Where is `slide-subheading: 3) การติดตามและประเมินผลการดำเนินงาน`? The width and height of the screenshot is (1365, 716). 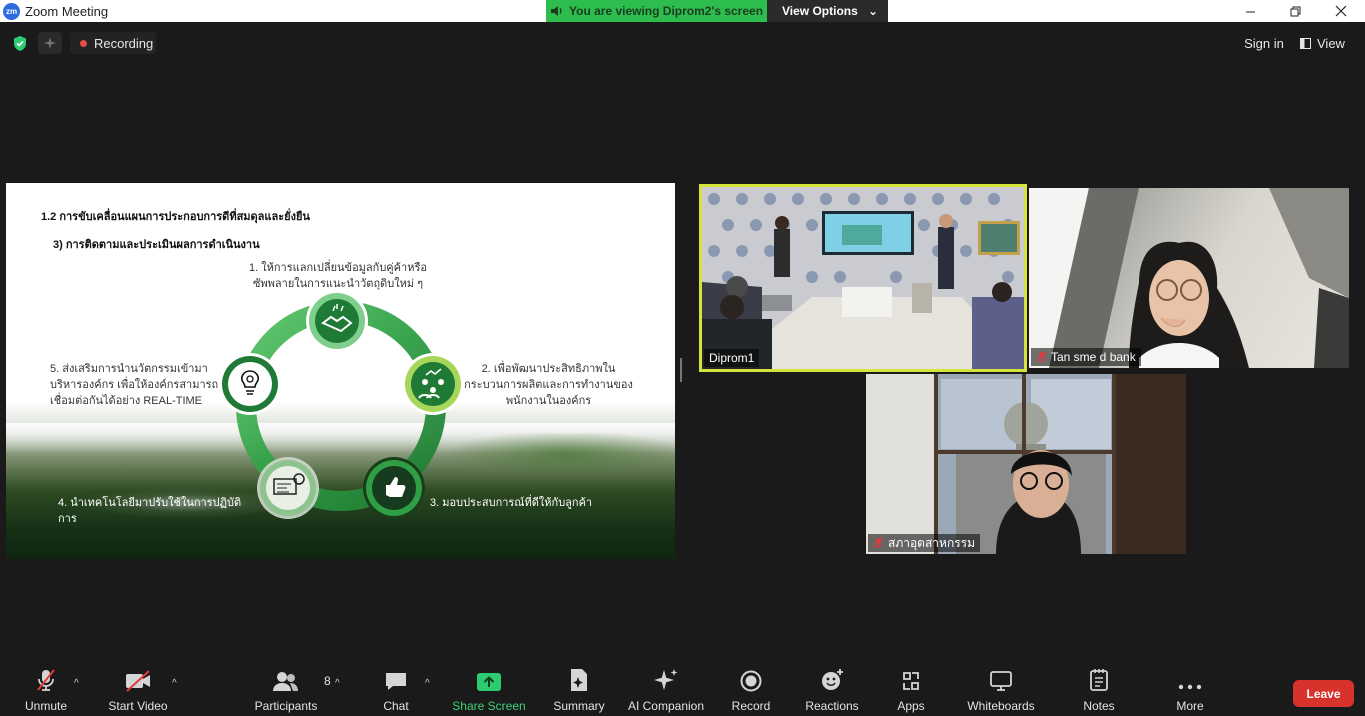
slide-subheading: 3) การติดตามและประเมินผลการดำเนินงาน is located at coordinates (156, 245).